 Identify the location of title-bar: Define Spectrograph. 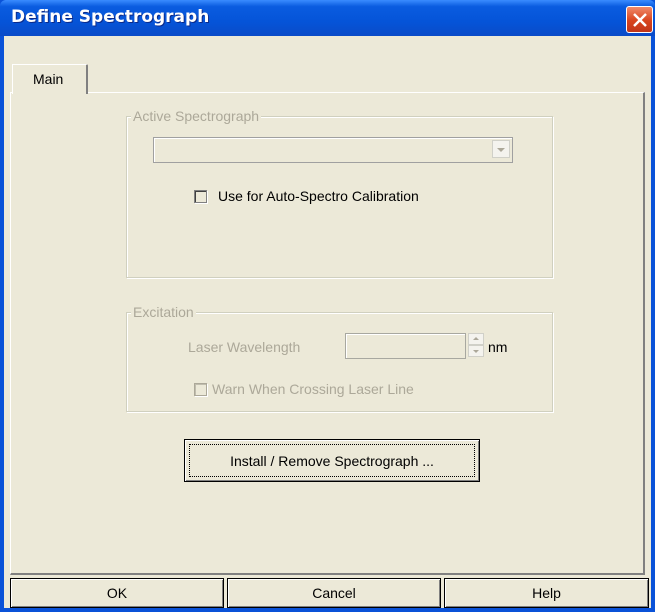
(327, 18).